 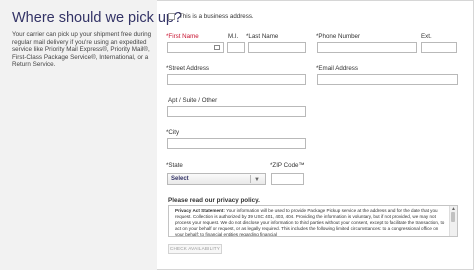 I want to click on apt-suite-input, so click(x=236, y=111).